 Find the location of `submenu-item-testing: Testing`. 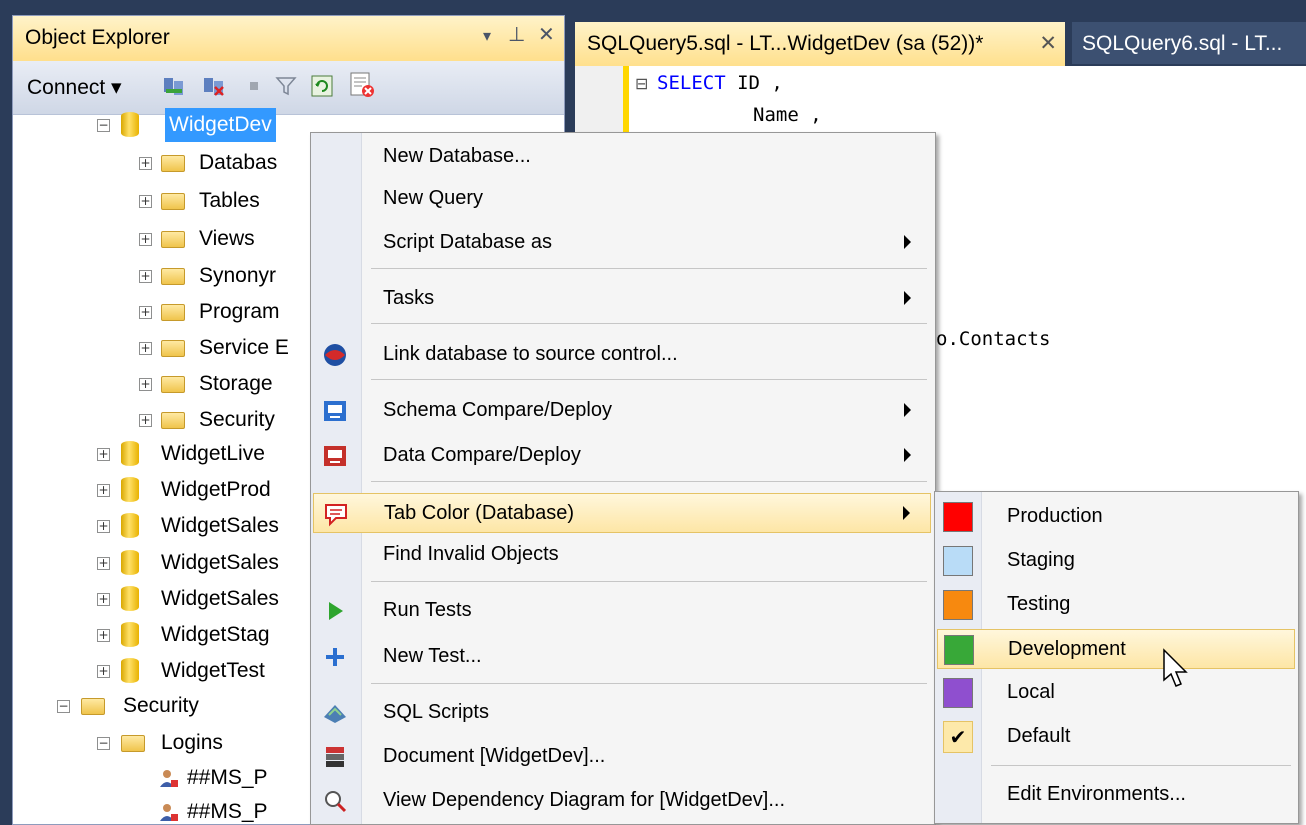

submenu-item-testing: Testing is located at coordinates (1116, 605).